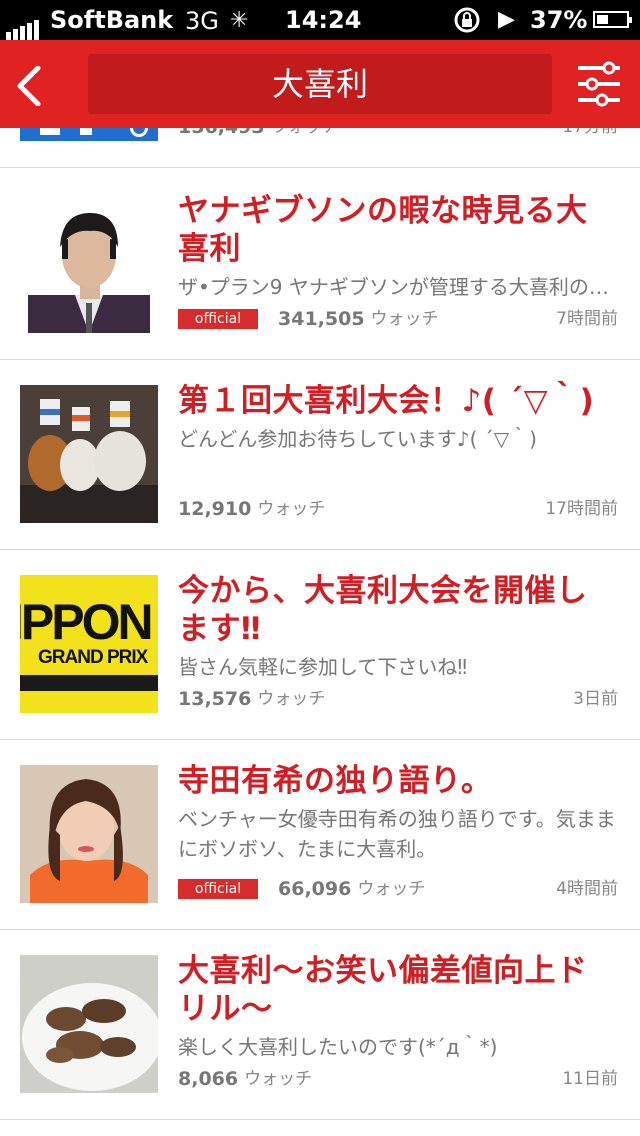 The width and height of the screenshot is (640, 1136). What do you see at coordinates (467, 23) in the screenshot?
I see `rotation-lock-icon` at bounding box center [467, 23].